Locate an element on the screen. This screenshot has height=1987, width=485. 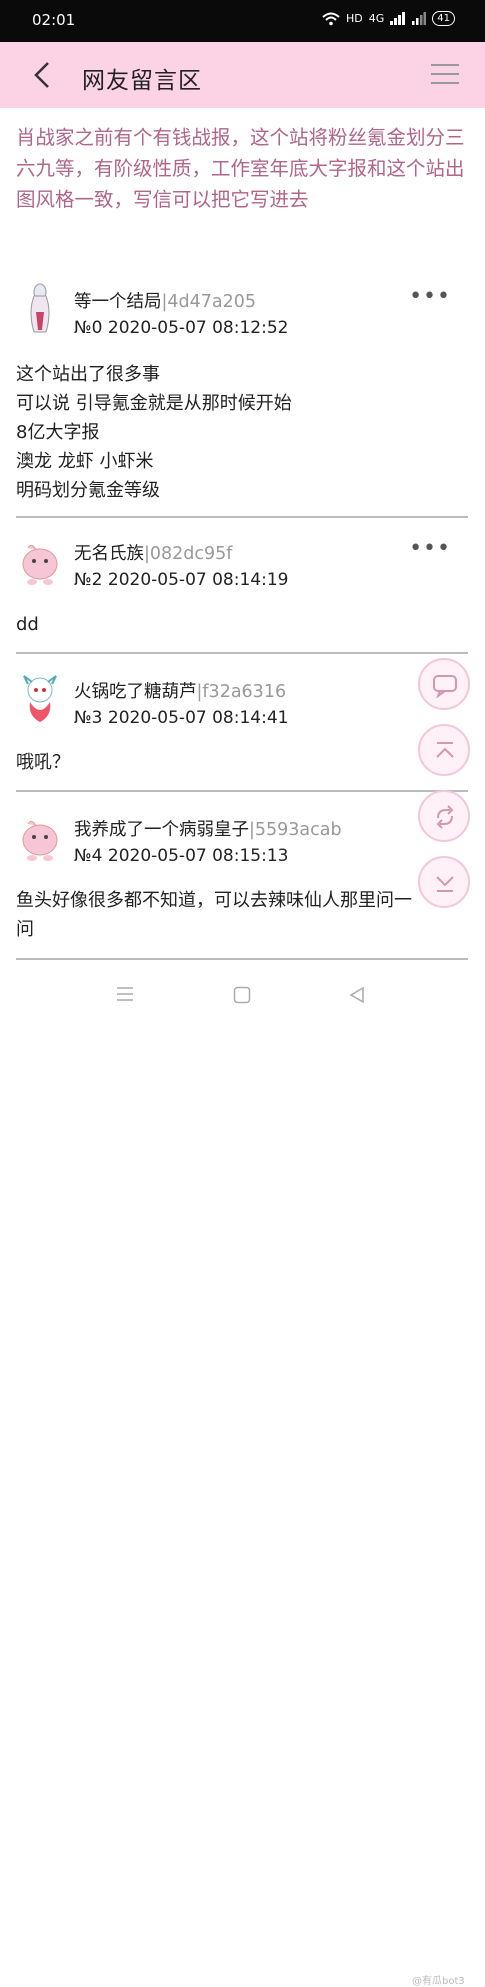
post-author: 火锅吃了糖葫芦|f32a6316 is located at coordinates (180, 690).